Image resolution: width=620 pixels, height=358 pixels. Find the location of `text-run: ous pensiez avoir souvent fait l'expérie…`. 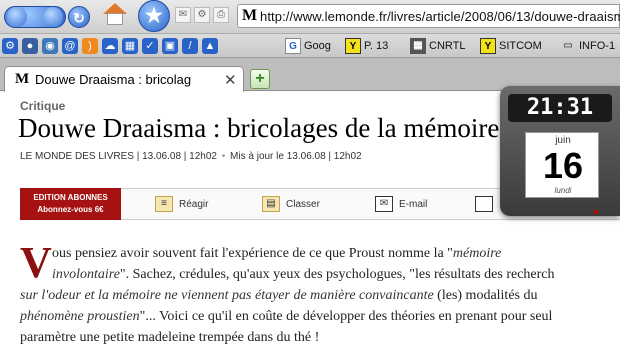

text-run: ous pensiez avoir souvent fait l'expérie… is located at coordinates (252, 253).